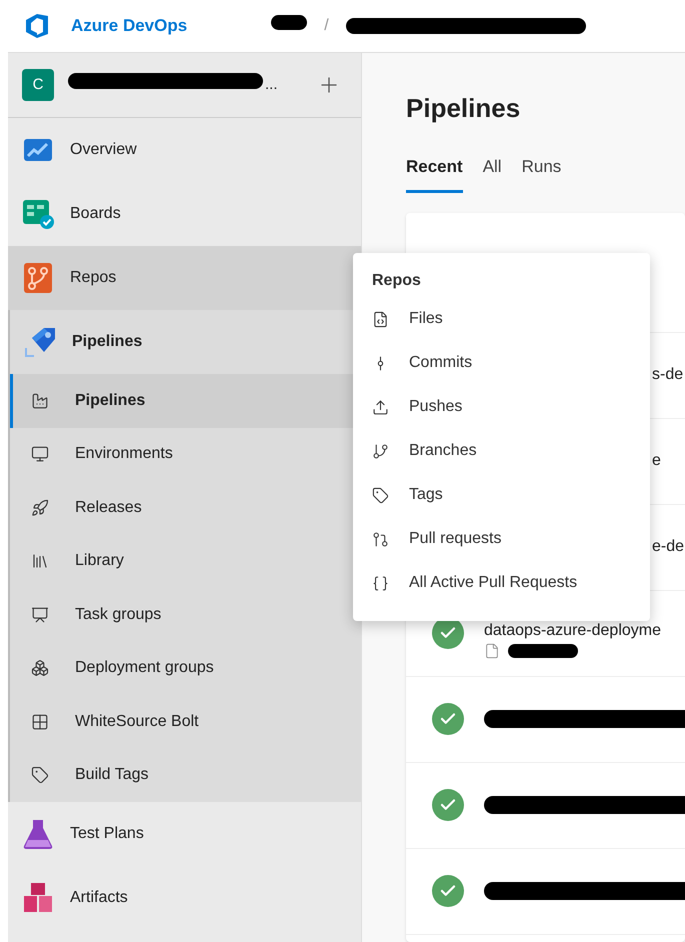 Image resolution: width=685 pixels, height=942 pixels. What do you see at coordinates (185, 721) in the screenshot?
I see `nav-subitem: WhiteSource Bolt` at bounding box center [185, 721].